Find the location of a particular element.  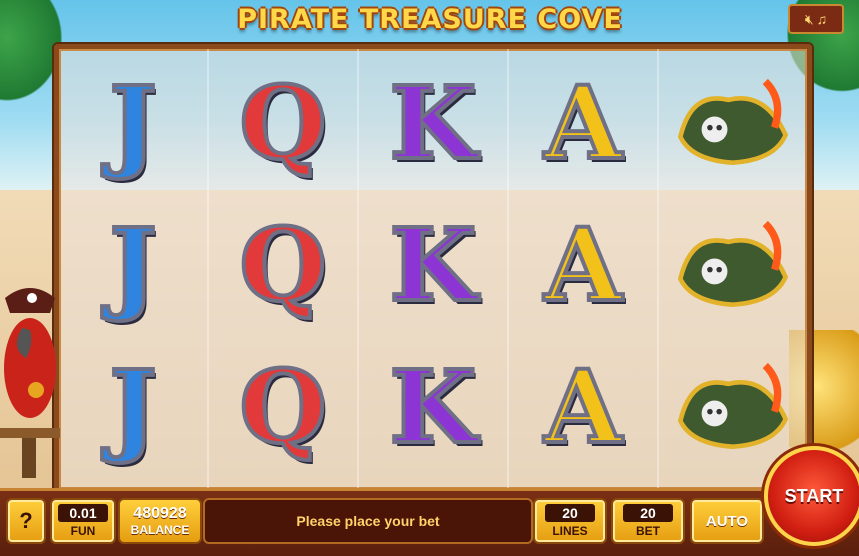

lines-label: LINES is located at coordinates (570, 531).